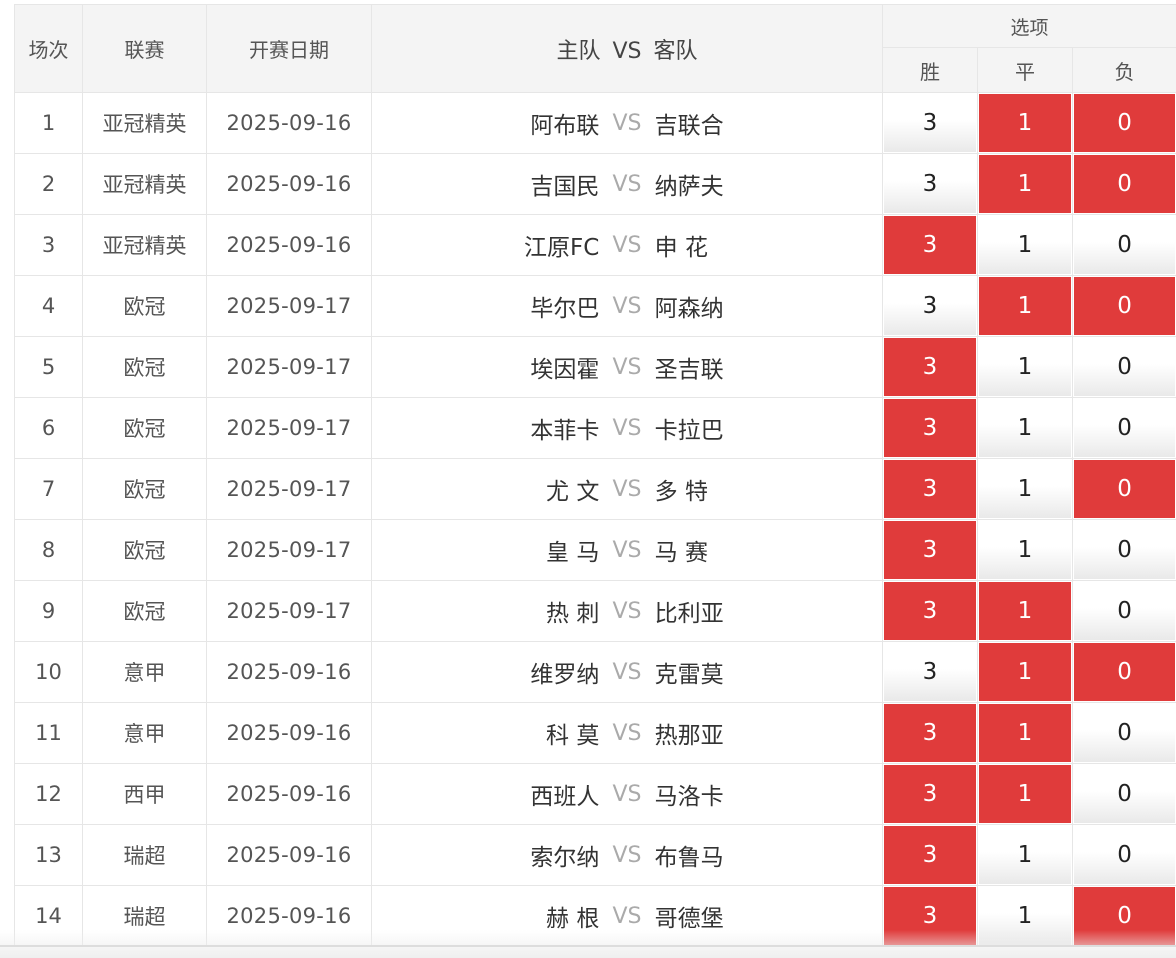 The width and height of the screenshot is (1176, 958). Describe the element at coordinates (48, 428) in the screenshot. I see `match-number: 6` at that location.